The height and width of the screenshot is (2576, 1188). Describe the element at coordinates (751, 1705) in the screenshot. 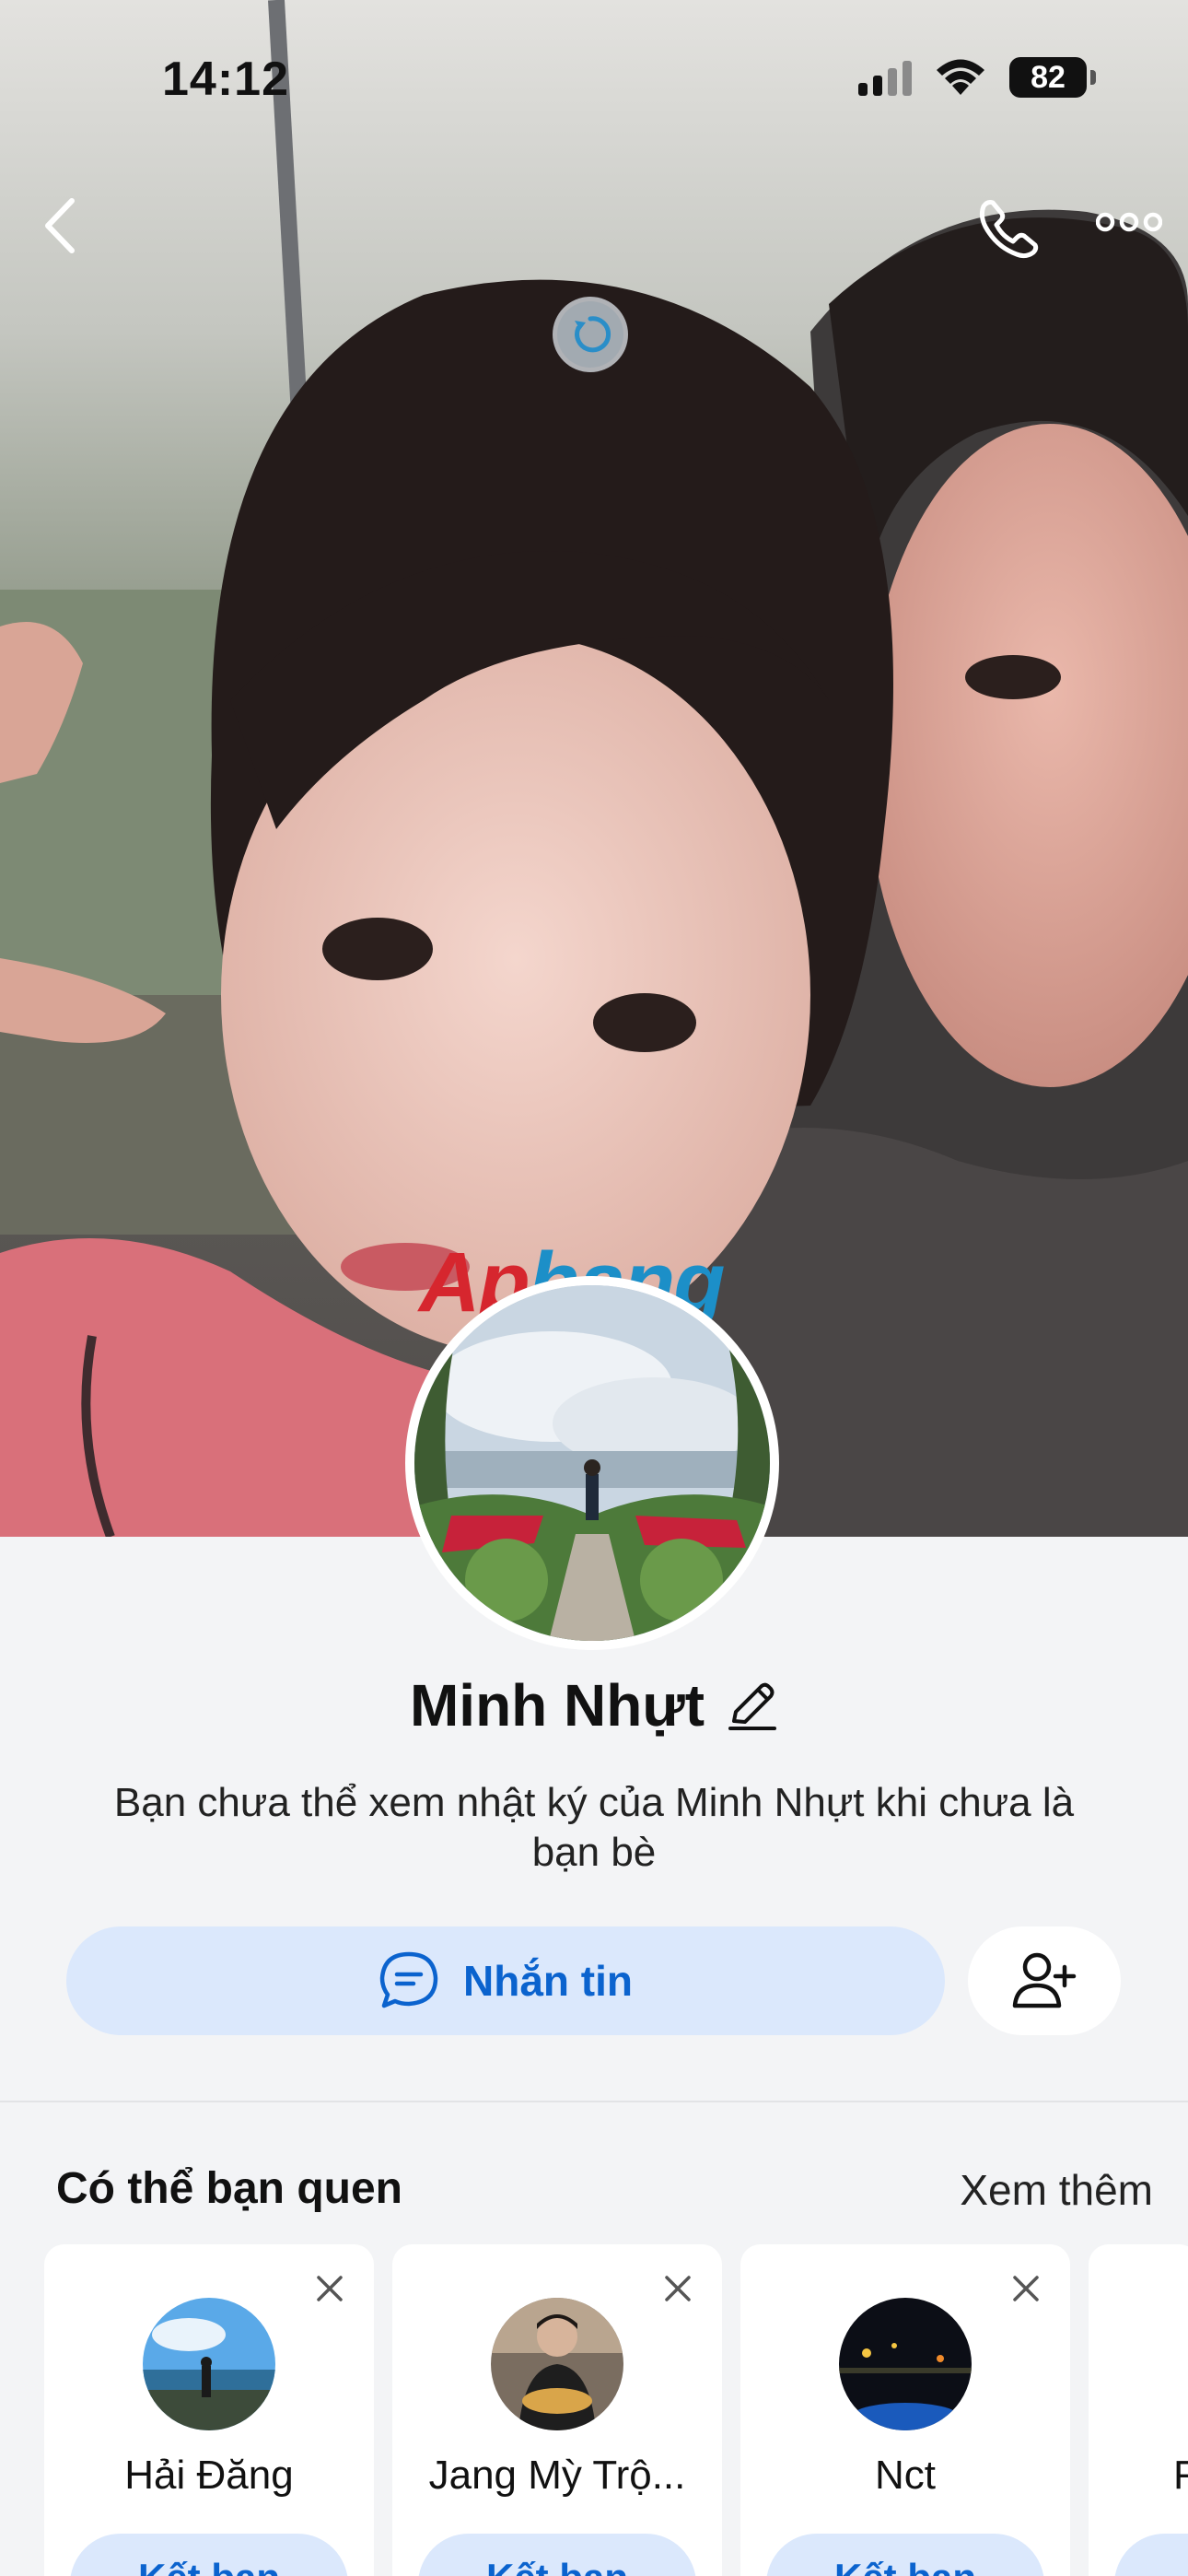

I see `edit-icon` at that location.